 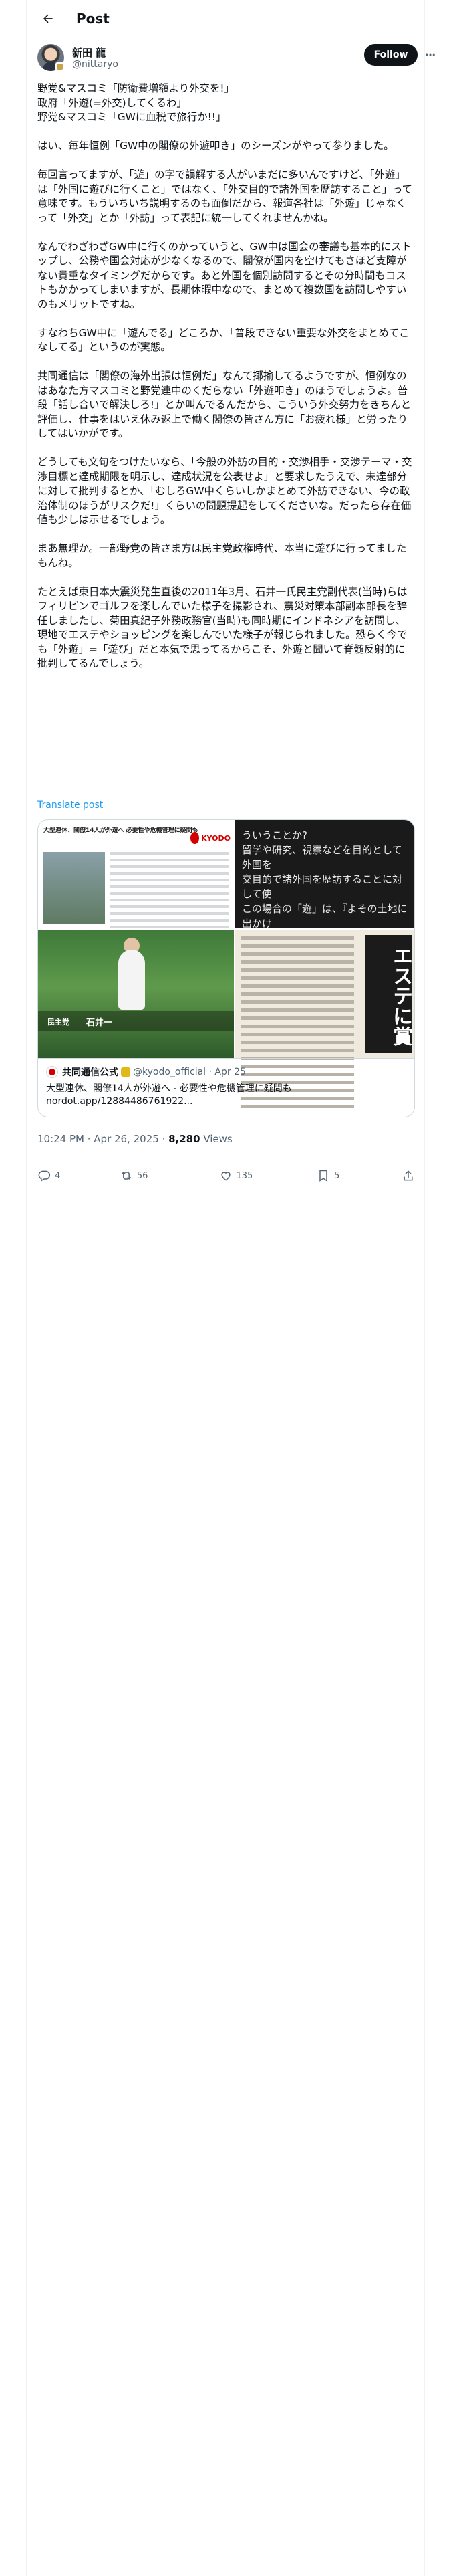 I want to click on heart-icon, so click(x=225, y=1176).